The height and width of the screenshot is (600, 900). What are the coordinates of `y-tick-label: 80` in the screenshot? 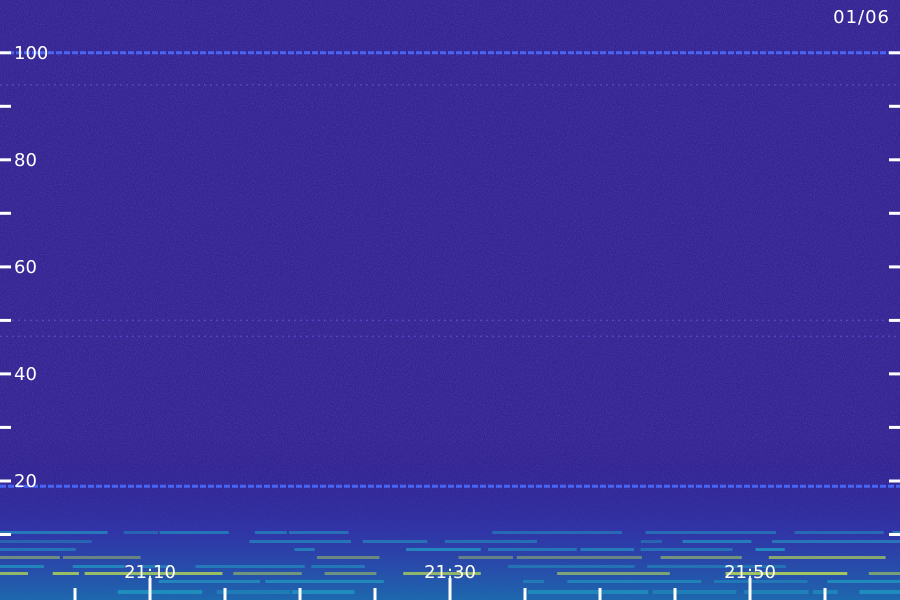 It's located at (25, 160).